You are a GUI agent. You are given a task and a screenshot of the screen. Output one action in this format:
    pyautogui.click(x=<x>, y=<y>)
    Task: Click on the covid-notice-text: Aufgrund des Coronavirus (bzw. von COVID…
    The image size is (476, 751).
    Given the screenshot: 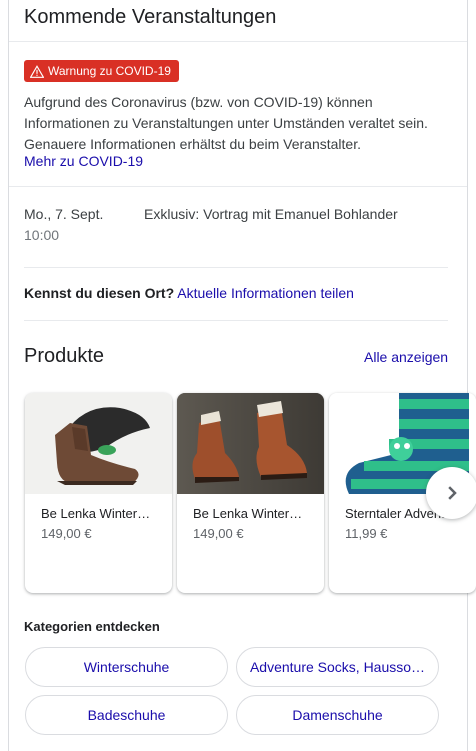 What is the action you would take?
    pyautogui.click(x=226, y=123)
    